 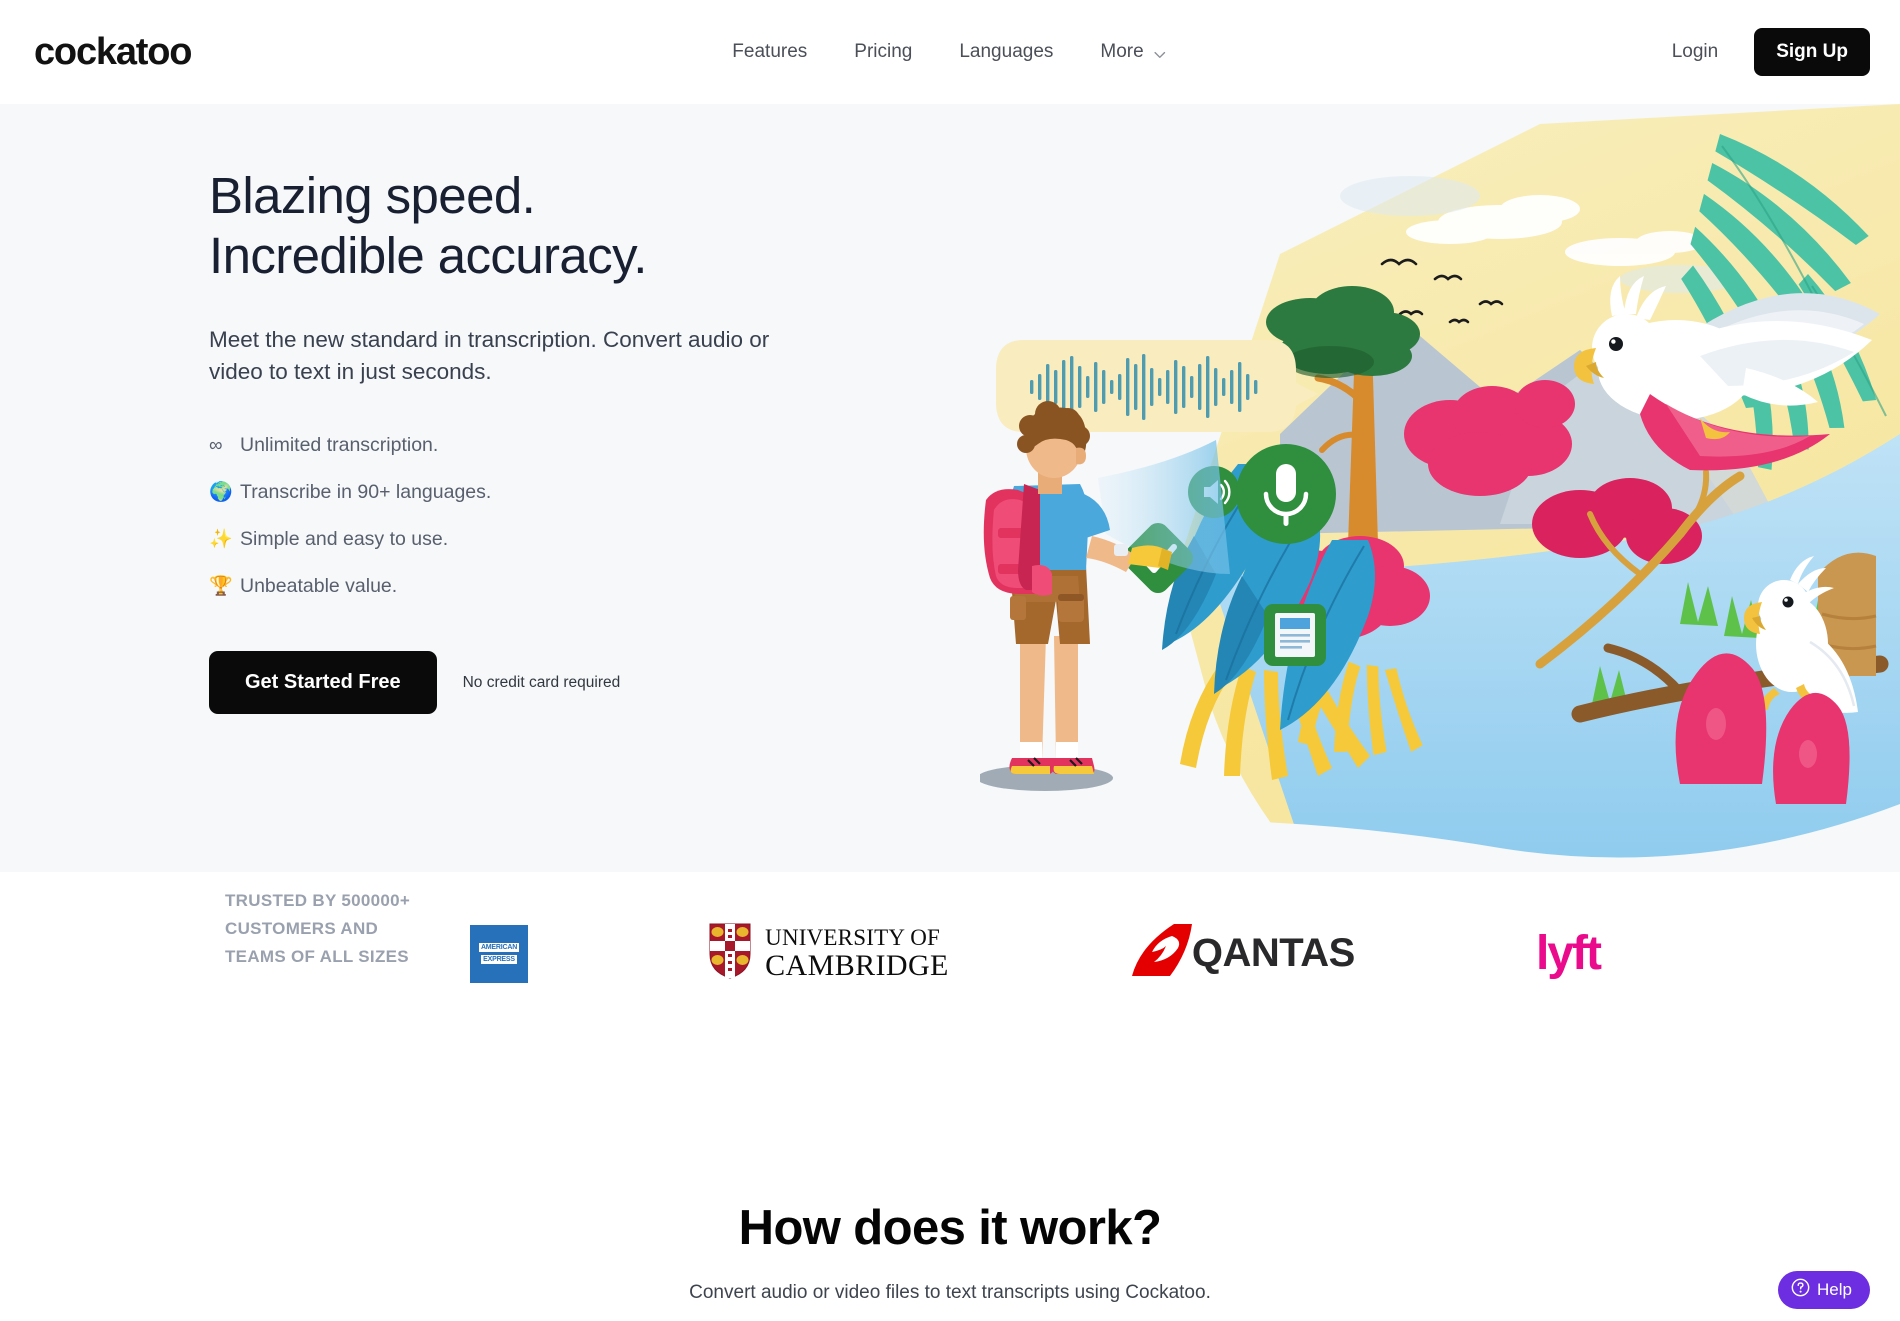 What do you see at coordinates (366, 491) in the screenshot?
I see `feature-label: Transcribe in 90+ languages.` at bounding box center [366, 491].